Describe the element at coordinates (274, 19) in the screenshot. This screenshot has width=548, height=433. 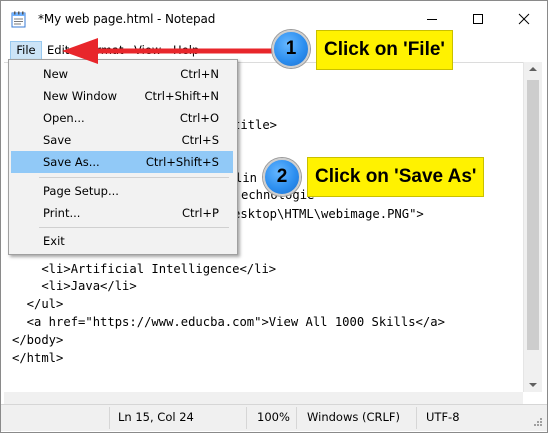
I see `title-bar: *My web page.html - Notepad` at that location.